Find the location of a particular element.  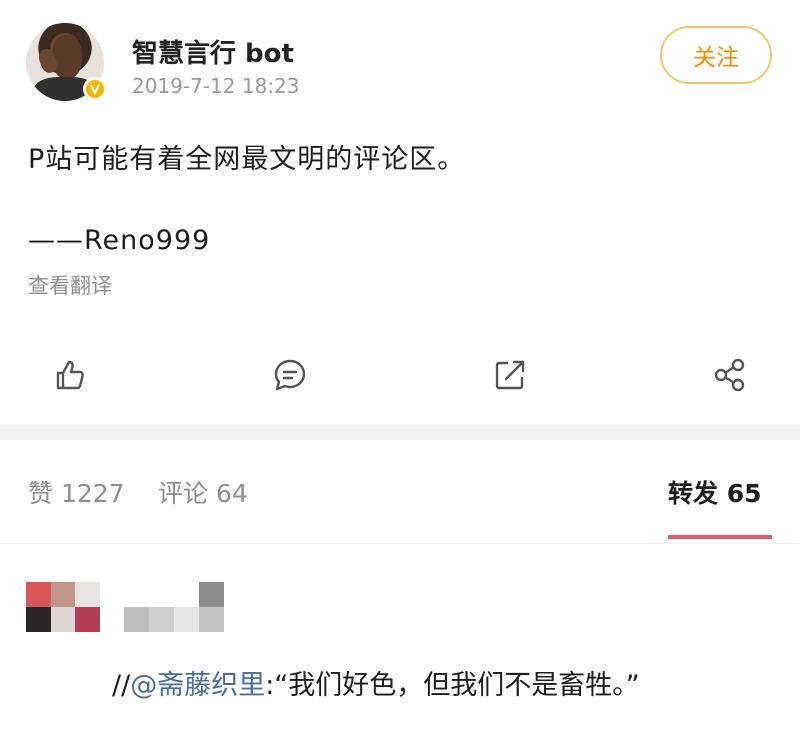

comment-button is located at coordinates (290, 375).